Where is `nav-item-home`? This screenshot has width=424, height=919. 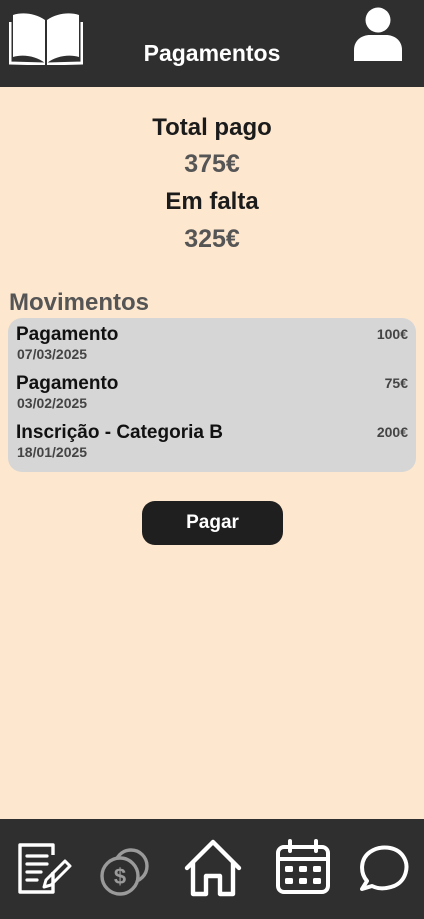 nav-item-home is located at coordinates (213, 869).